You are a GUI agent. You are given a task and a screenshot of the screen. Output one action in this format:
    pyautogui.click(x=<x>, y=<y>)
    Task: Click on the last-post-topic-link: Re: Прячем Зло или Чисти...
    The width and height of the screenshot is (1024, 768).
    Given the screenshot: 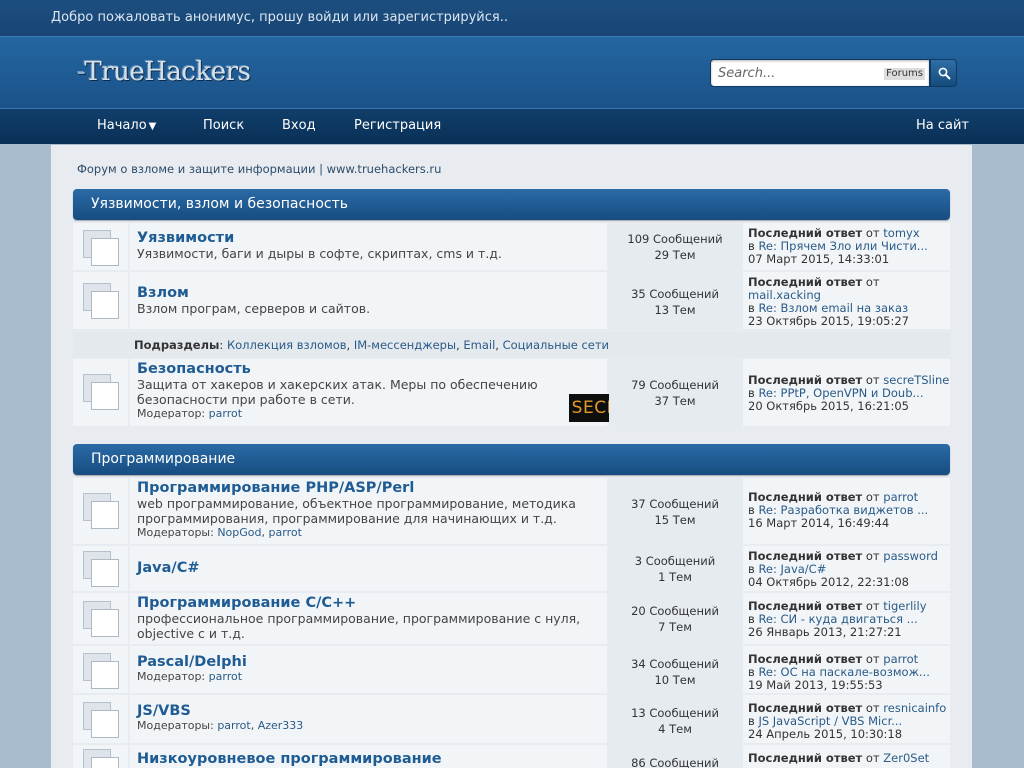 What is the action you would take?
    pyautogui.click(x=842, y=246)
    